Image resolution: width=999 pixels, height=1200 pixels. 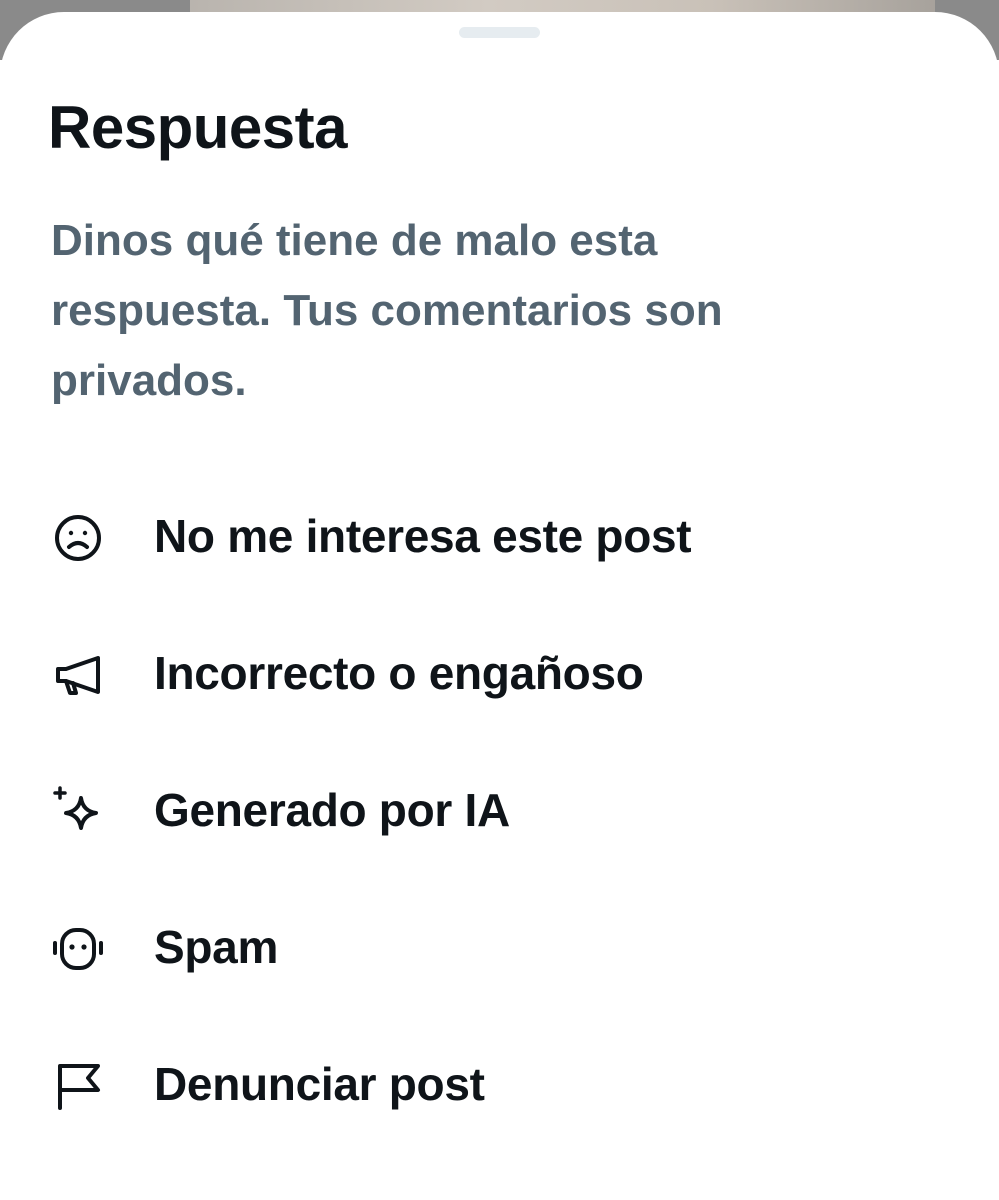 What do you see at coordinates (332, 810) in the screenshot?
I see `option-label: Generado por IA` at bounding box center [332, 810].